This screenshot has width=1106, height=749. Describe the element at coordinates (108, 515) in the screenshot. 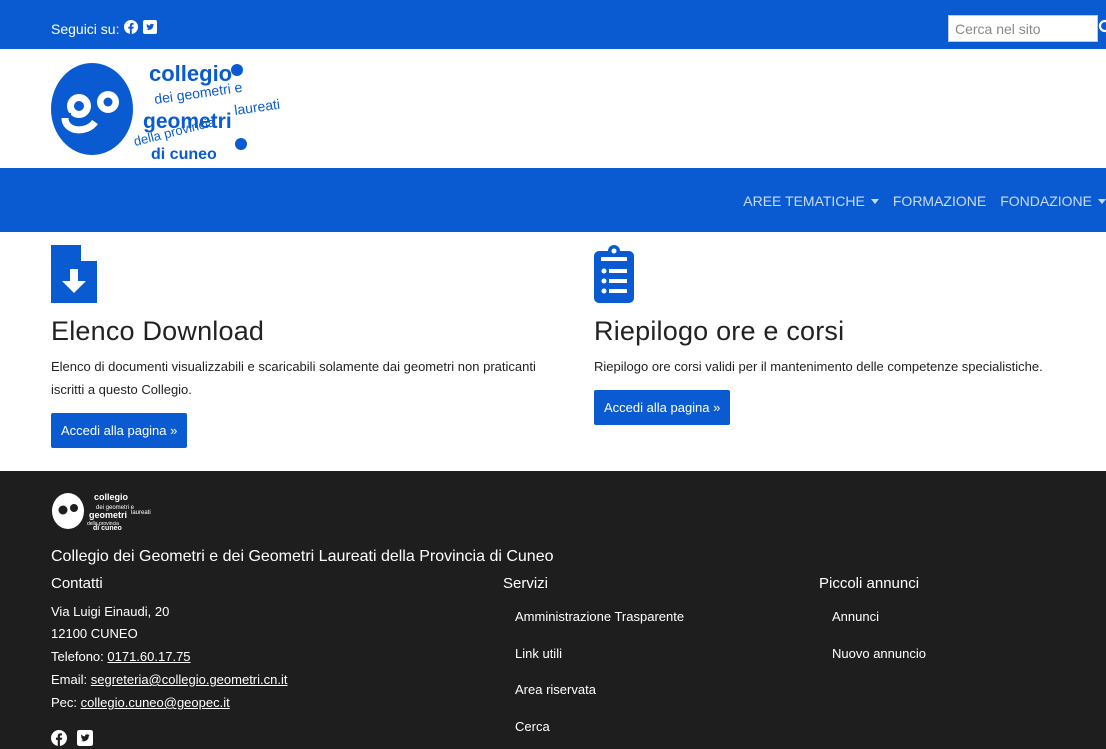

I see `footer-logo-text-geometri: geometri` at that location.